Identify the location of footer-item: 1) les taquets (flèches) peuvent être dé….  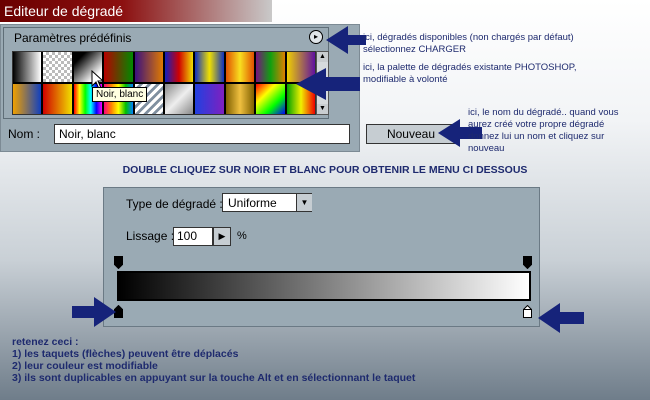
(125, 354).